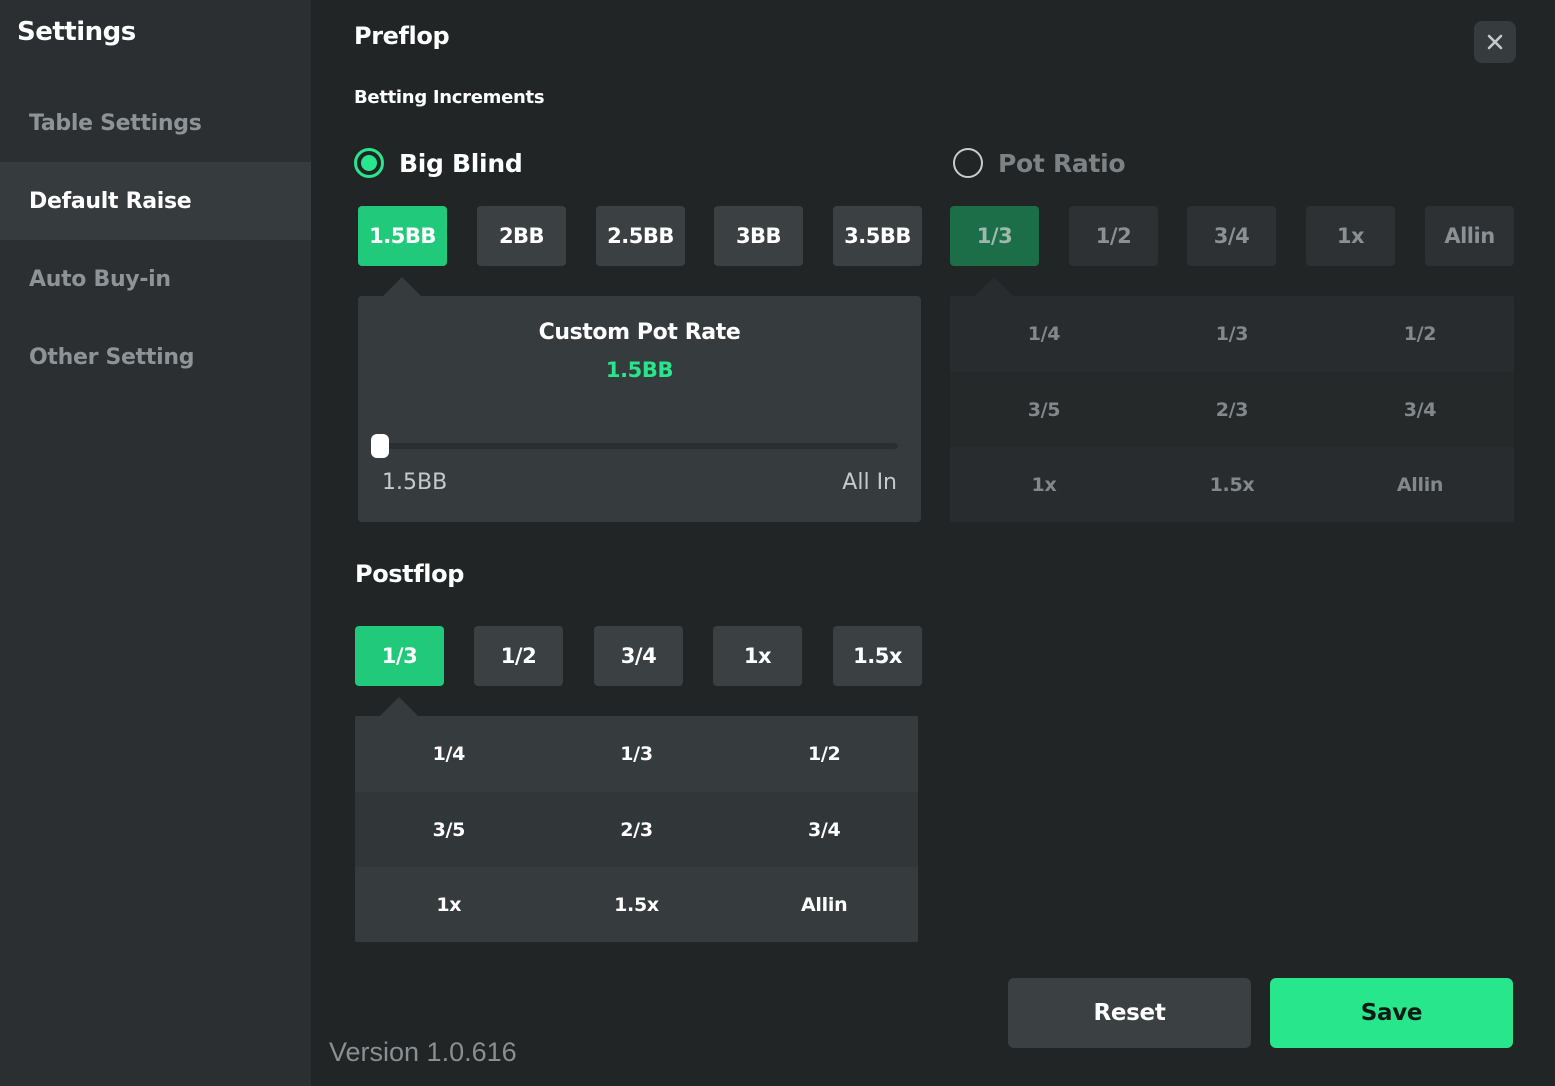 Image resolution: width=1555 pixels, height=1086 pixels. I want to click on betting-increments-label: Betting Increments, so click(449, 97).